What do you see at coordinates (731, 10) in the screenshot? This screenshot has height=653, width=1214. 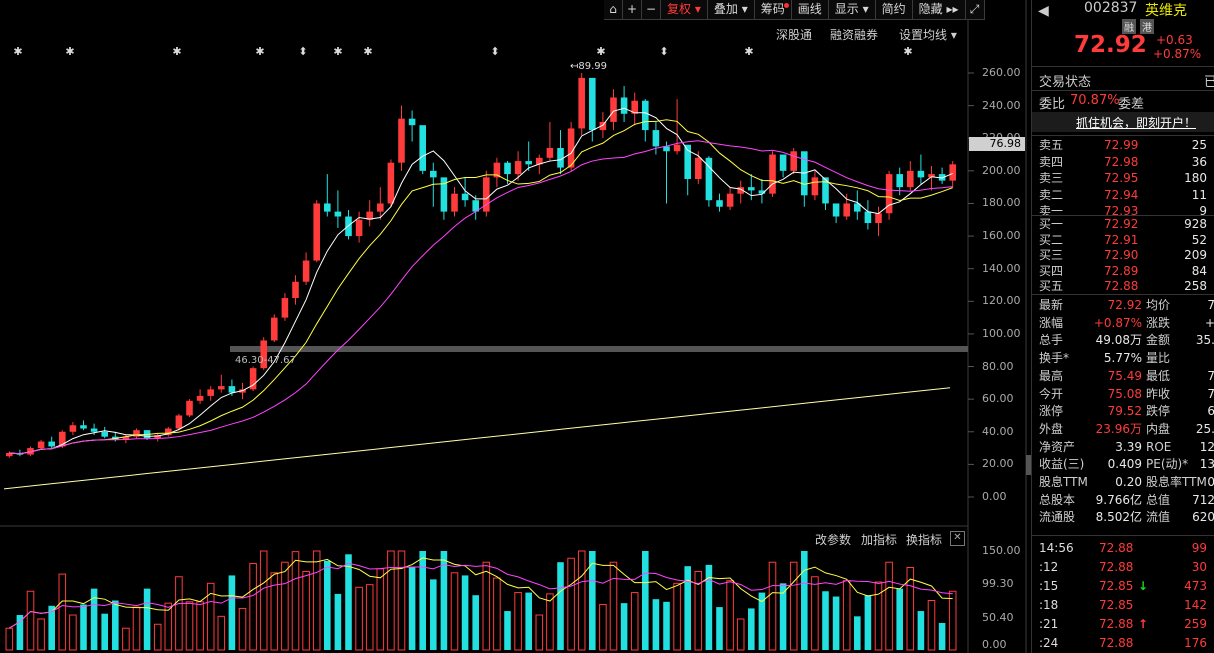 I see `overlay-button: 叠加 ▾` at bounding box center [731, 10].